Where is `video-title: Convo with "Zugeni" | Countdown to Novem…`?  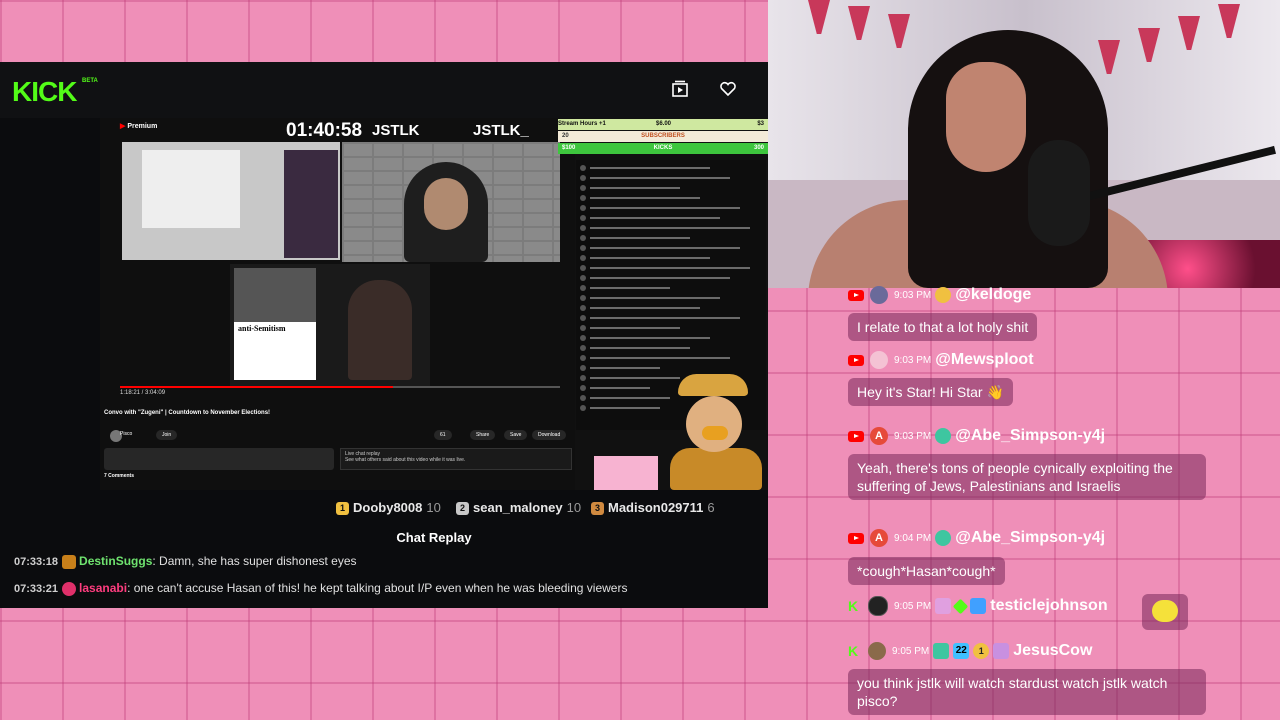 video-title: Convo with "Zugeni" | Countdown to Novem… is located at coordinates (187, 413).